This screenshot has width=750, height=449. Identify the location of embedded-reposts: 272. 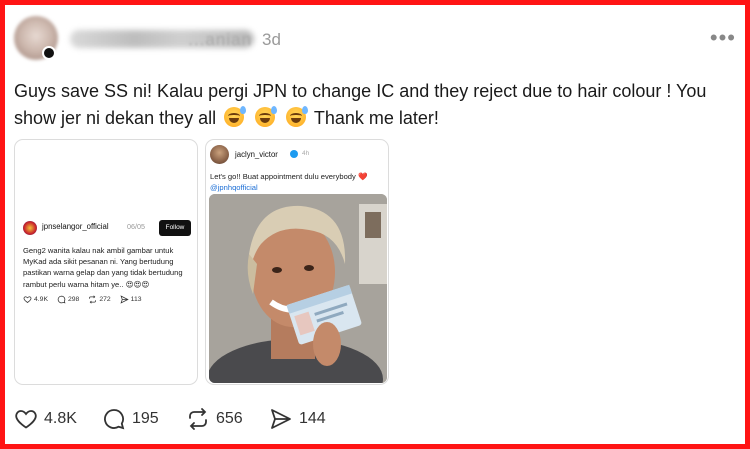
(99, 299).